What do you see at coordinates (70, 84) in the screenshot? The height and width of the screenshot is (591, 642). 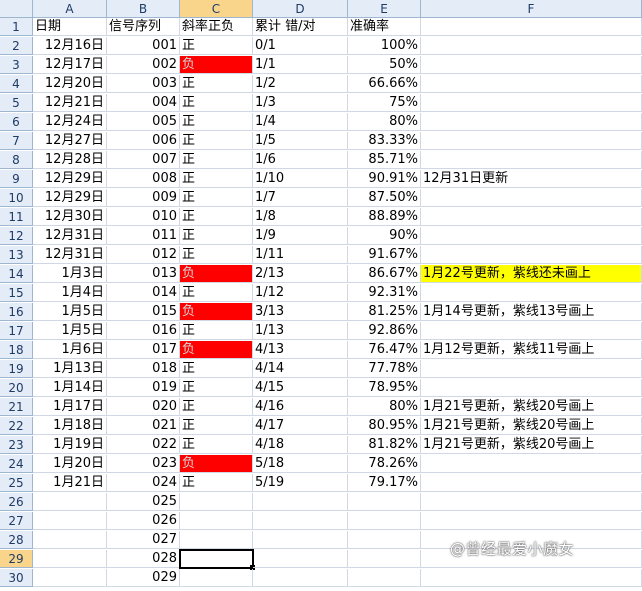 I see `cell-a4: 12月20日` at bounding box center [70, 84].